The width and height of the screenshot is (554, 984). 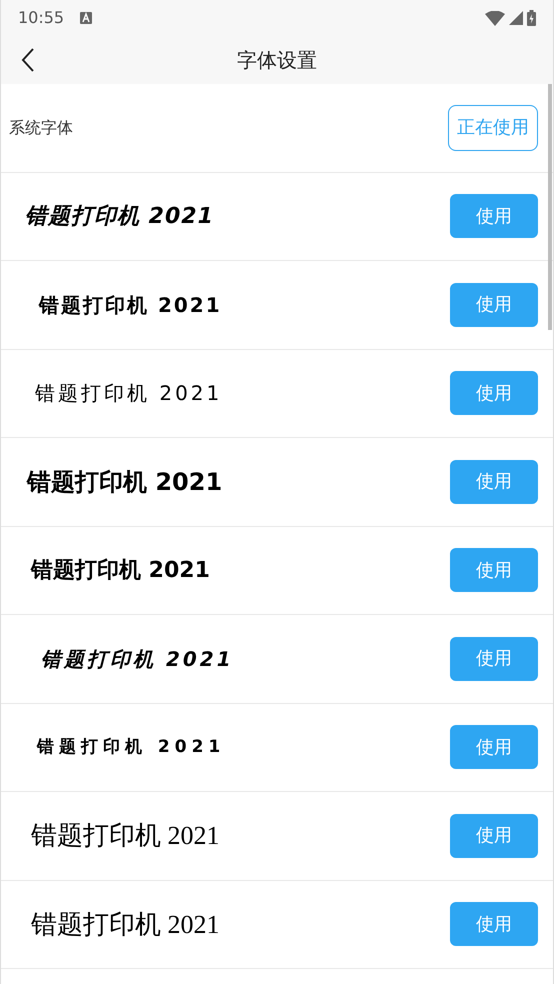 I want to click on status-time: 10:55, so click(x=41, y=18).